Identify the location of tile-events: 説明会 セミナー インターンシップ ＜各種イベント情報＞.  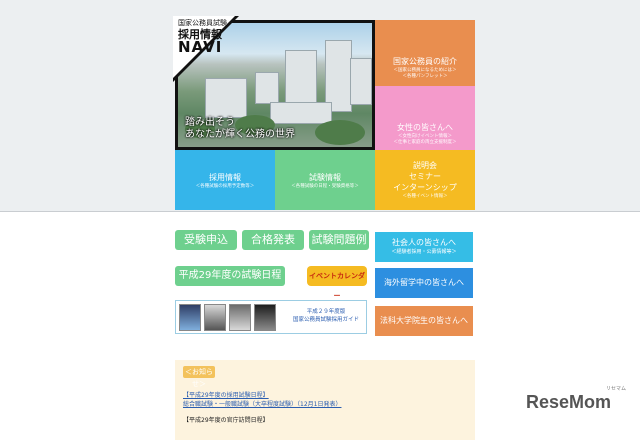
(425, 180).